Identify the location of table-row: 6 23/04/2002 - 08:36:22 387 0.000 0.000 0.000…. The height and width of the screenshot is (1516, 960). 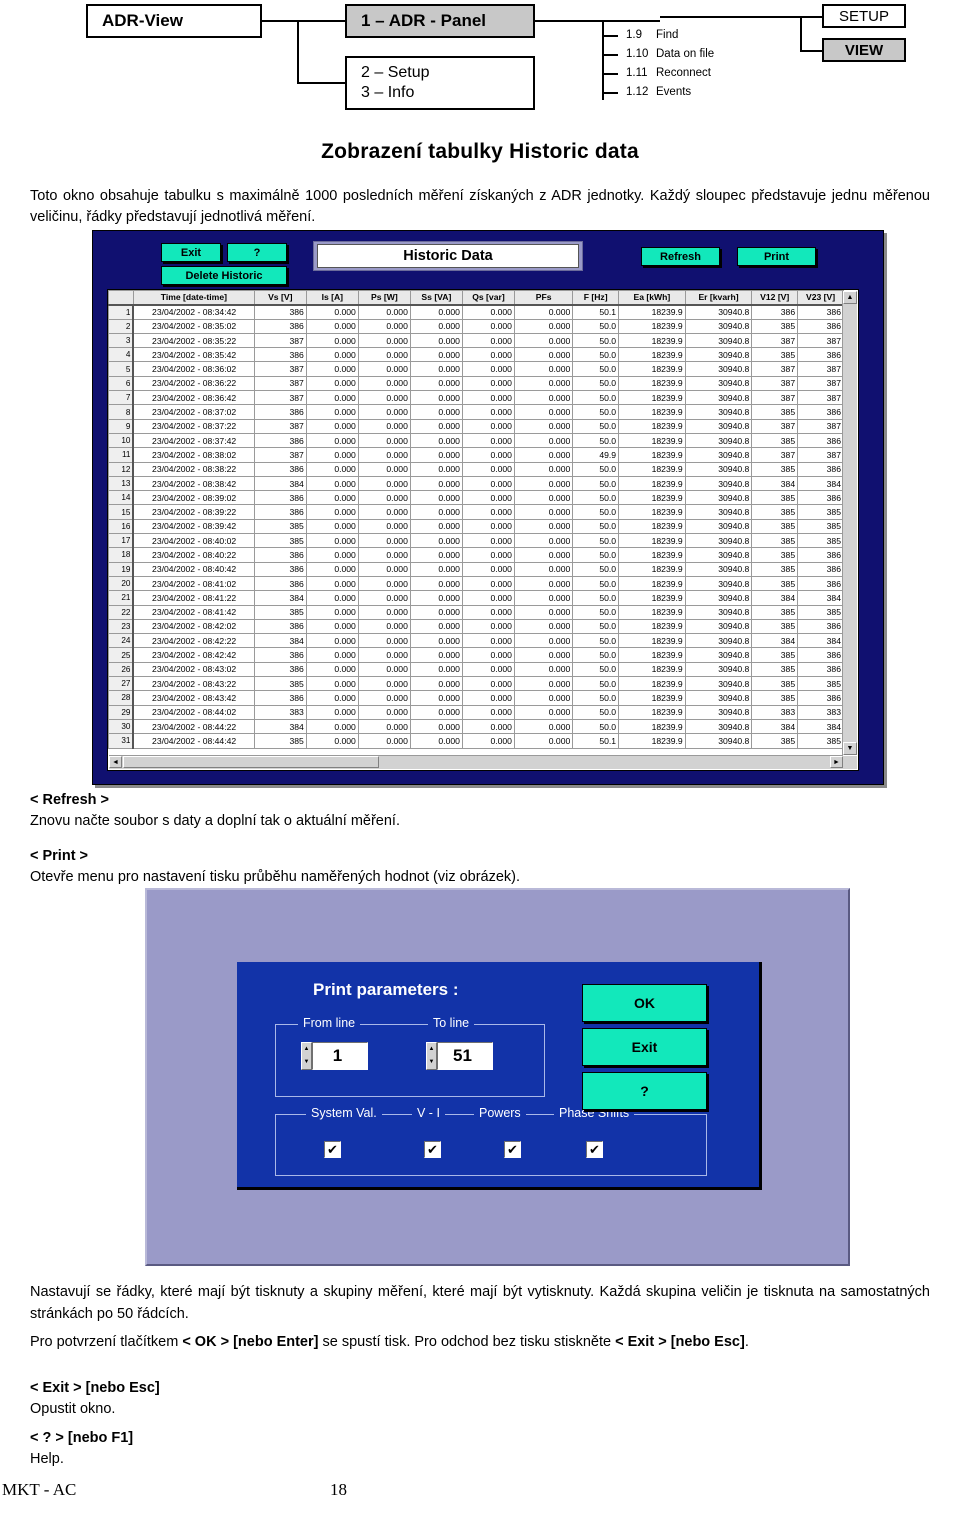
(476, 383).